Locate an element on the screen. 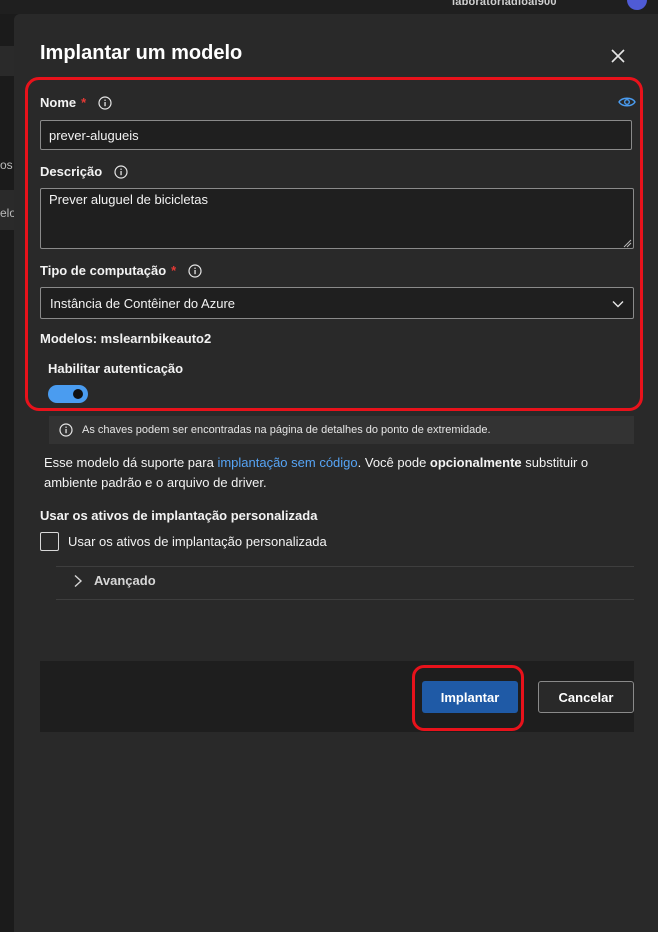  name-input is located at coordinates (336, 135).